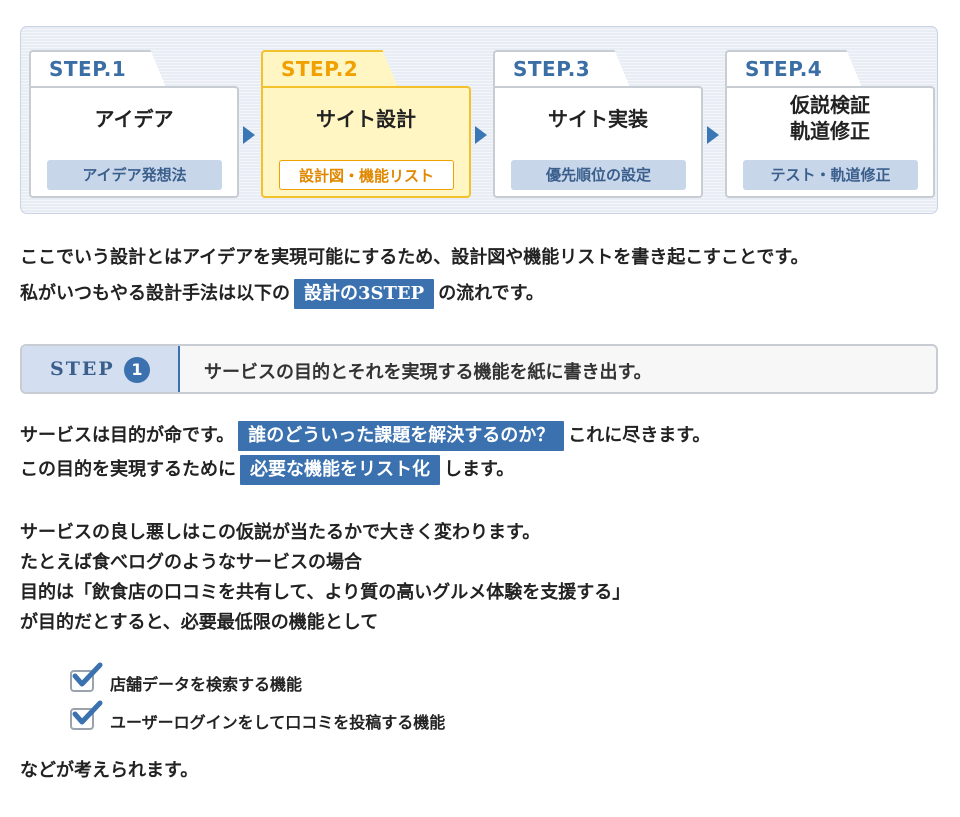  I want to click on purpose-line-1: サービスは目的が命です。 誰のどういった課題を解決するのか？ これに尽きます。, so click(365, 436).